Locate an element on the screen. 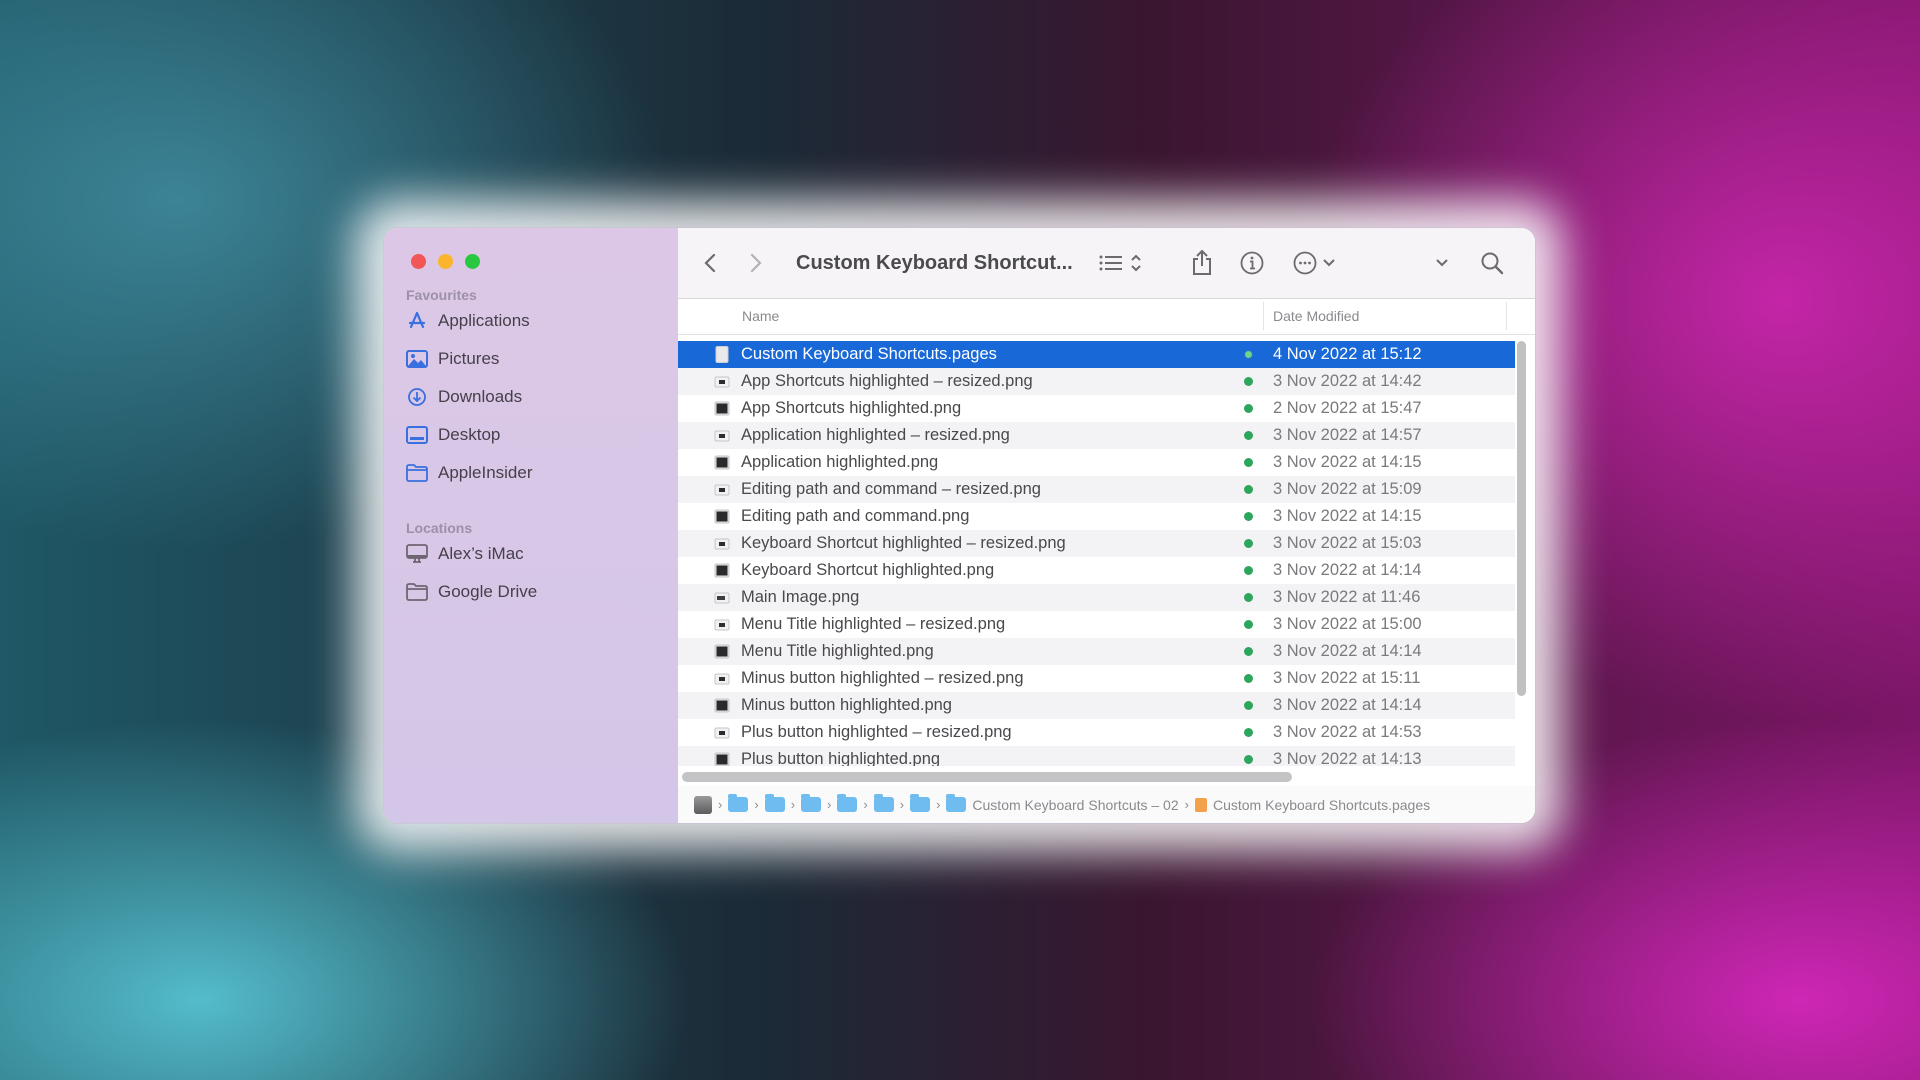  vertical-scrollbar is located at coordinates (1522, 560).